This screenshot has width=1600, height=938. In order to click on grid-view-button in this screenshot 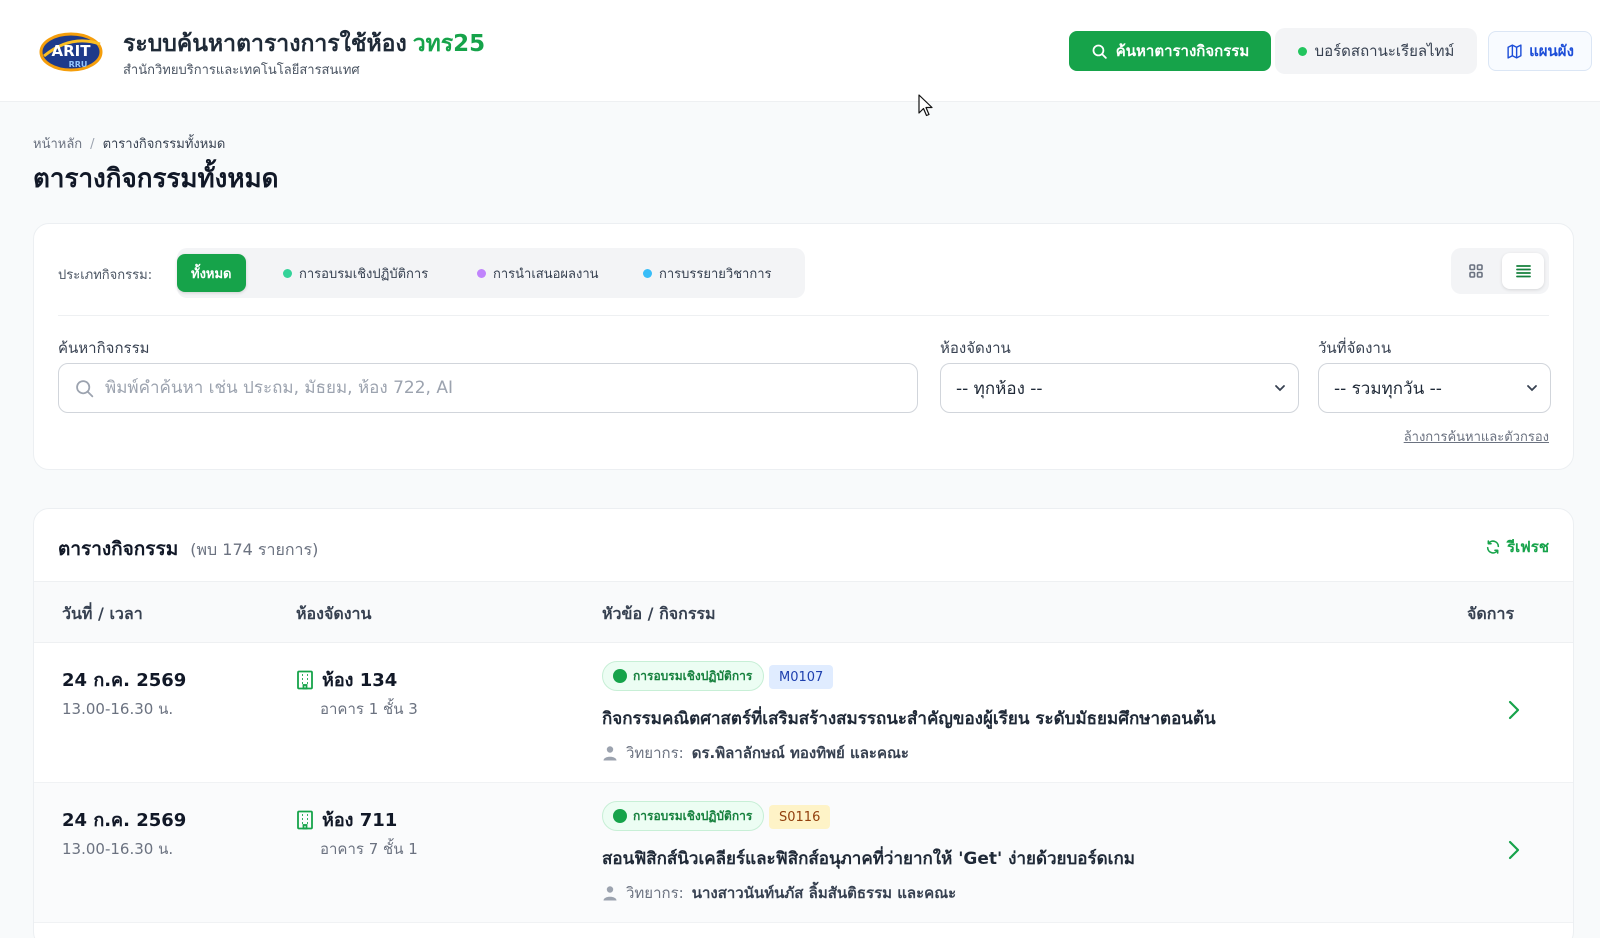, I will do `click(1476, 271)`.